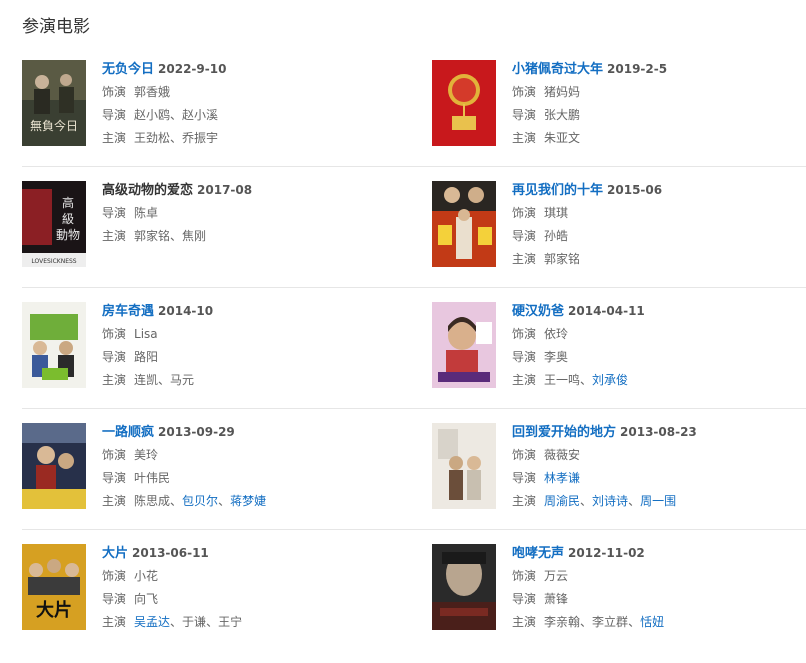 The width and height of the screenshot is (806, 663). What do you see at coordinates (176, 115) in the screenshot?
I see `director-value: 赵小鸥、赵小溪` at bounding box center [176, 115].